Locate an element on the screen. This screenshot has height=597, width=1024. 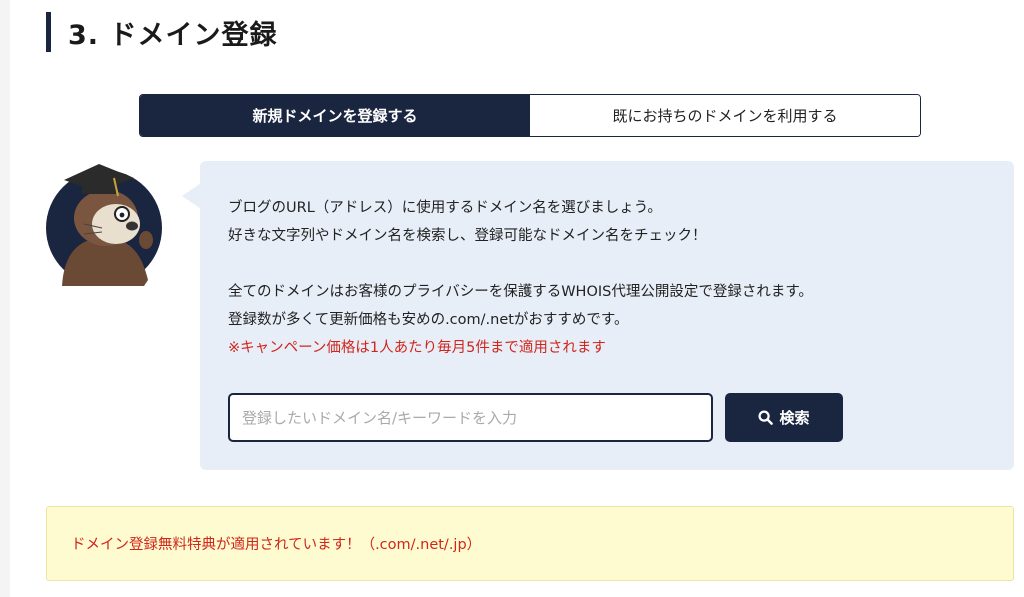
info-line: 好きな文字列やドメイン名を検索し、登録可能なドメイン名をチェック！ is located at coordinates (467, 236).